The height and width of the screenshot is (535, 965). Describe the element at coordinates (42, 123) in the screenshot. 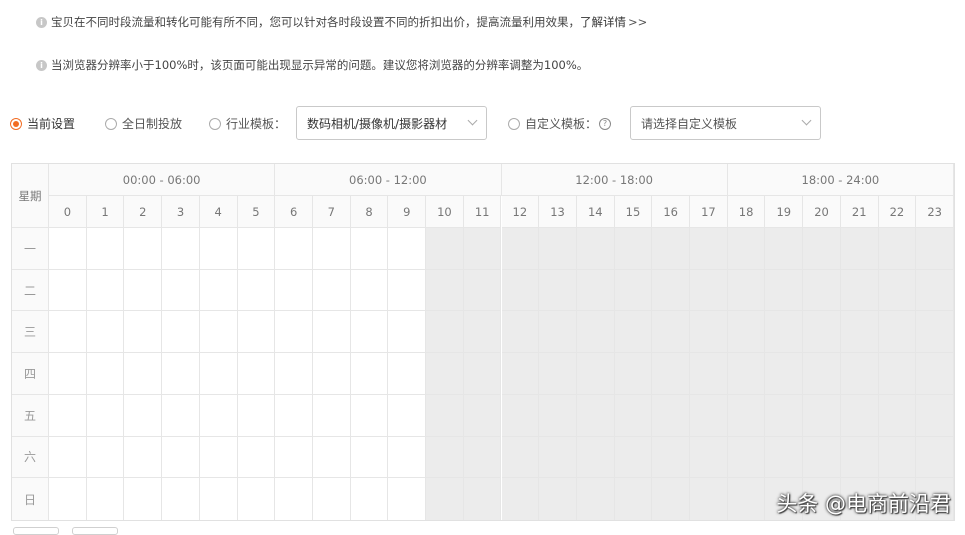

I see `radio-current-settings: 当前设置` at that location.